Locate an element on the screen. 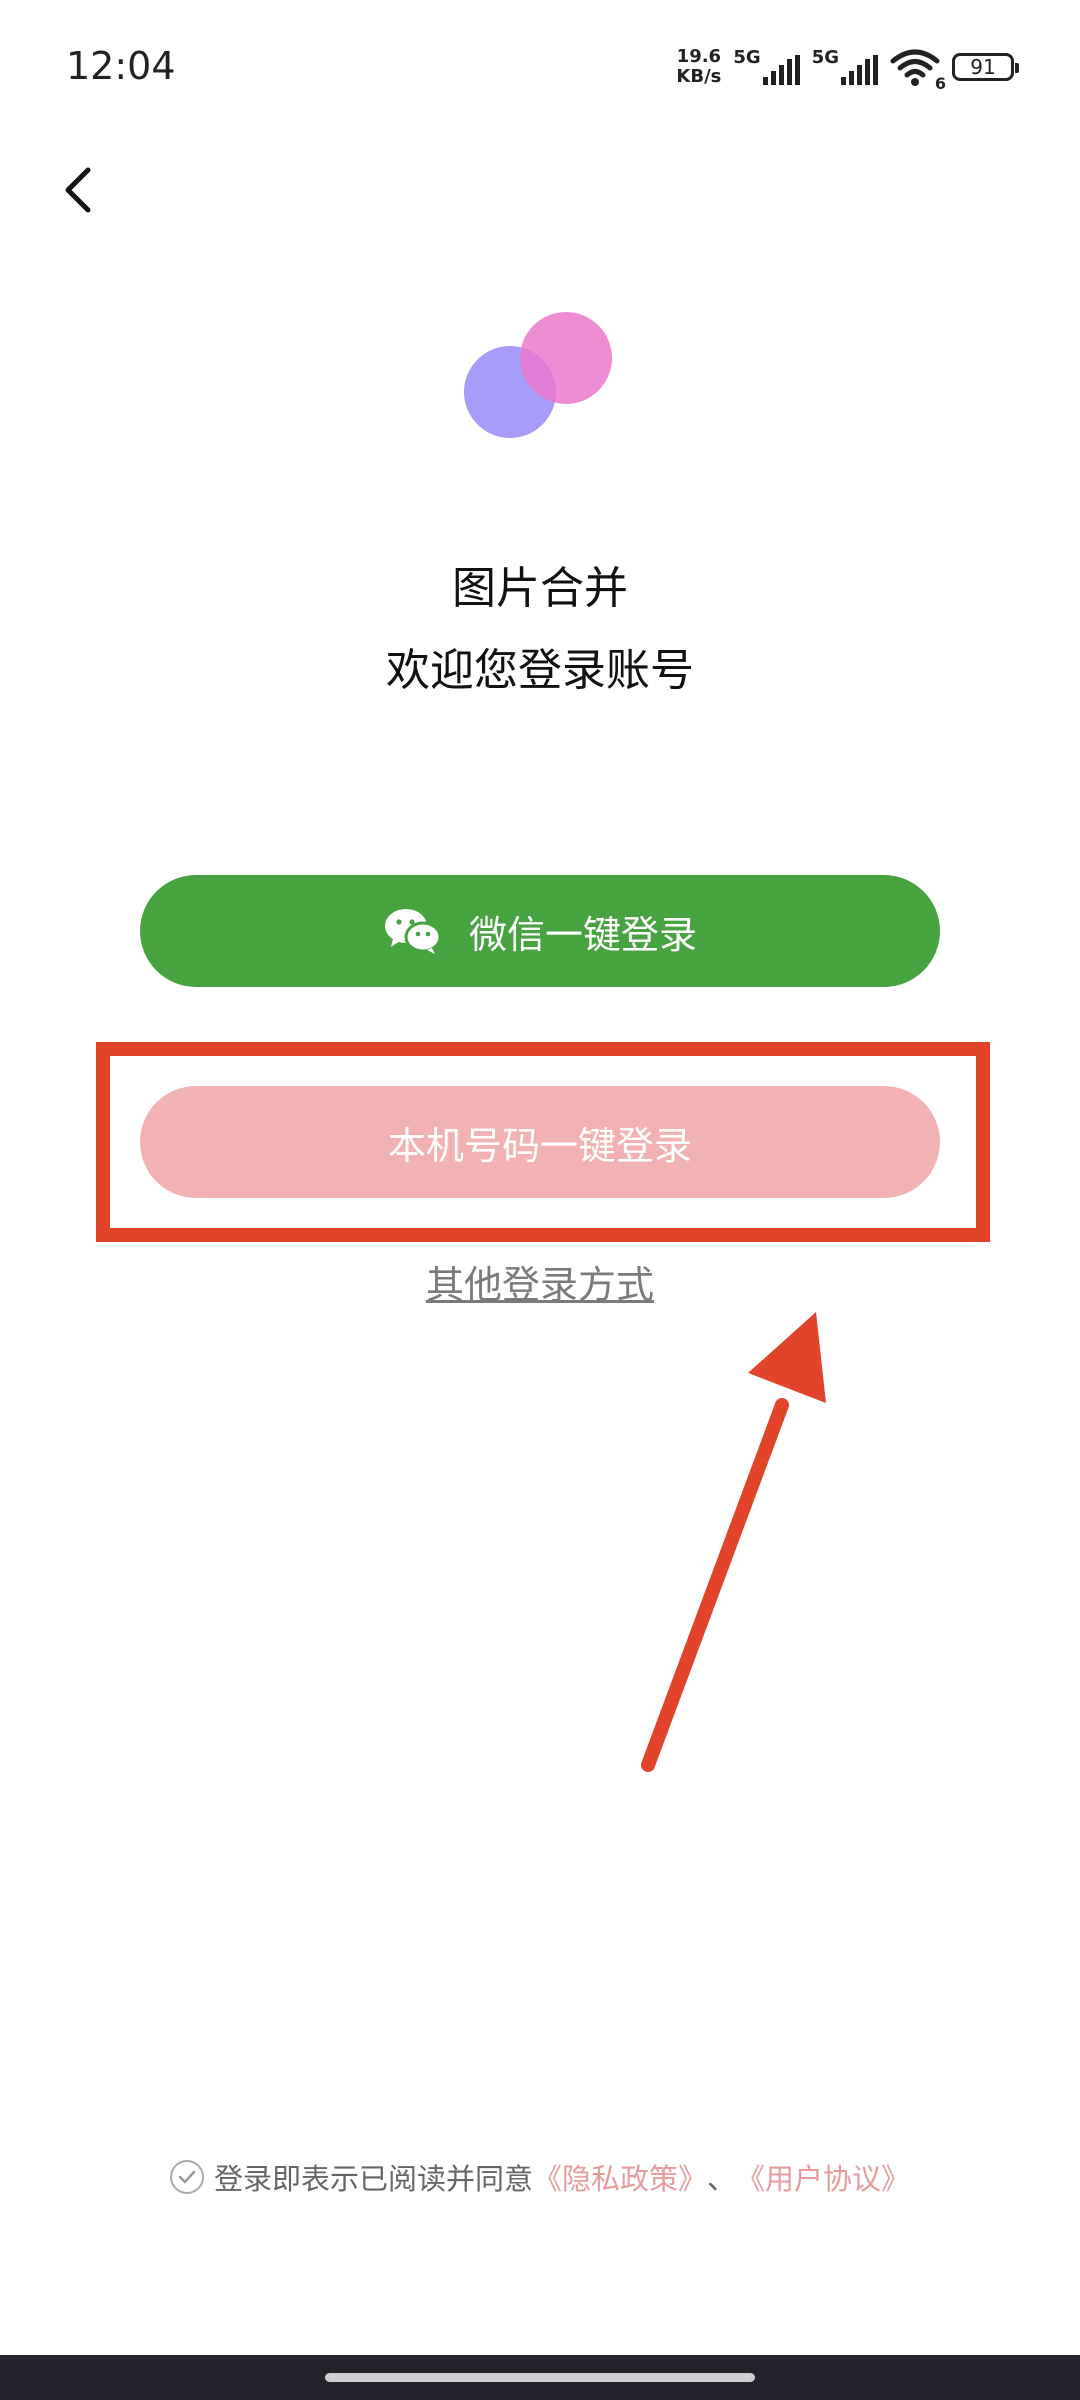 Image resolution: width=1080 pixels, height=2400 pixels. app-name: 图片合并 is located at coordinates (540, 588).